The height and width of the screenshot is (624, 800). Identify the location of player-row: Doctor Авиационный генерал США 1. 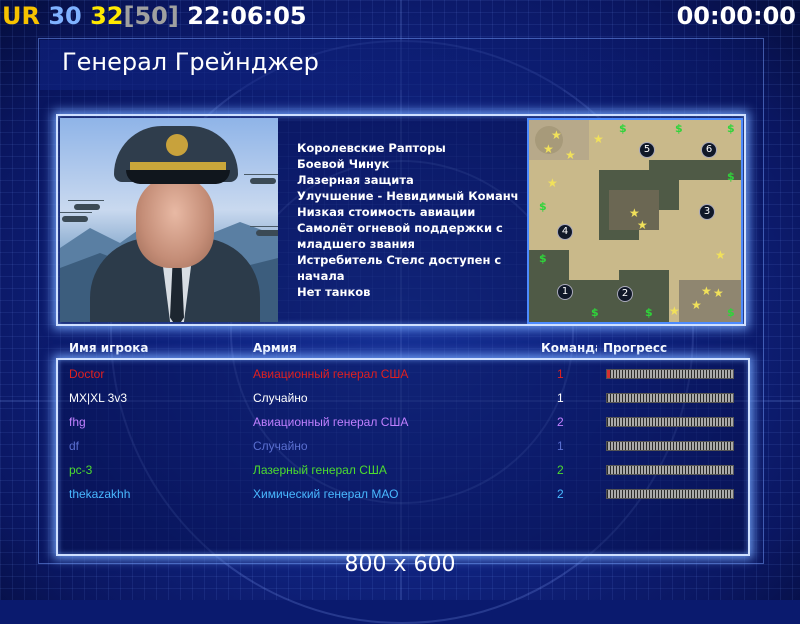
(400, 378).